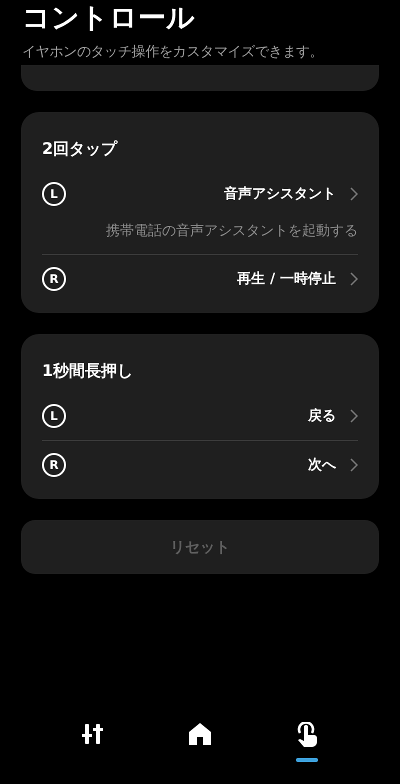  I want to click on page-title: コントロール, so click(109, 18).